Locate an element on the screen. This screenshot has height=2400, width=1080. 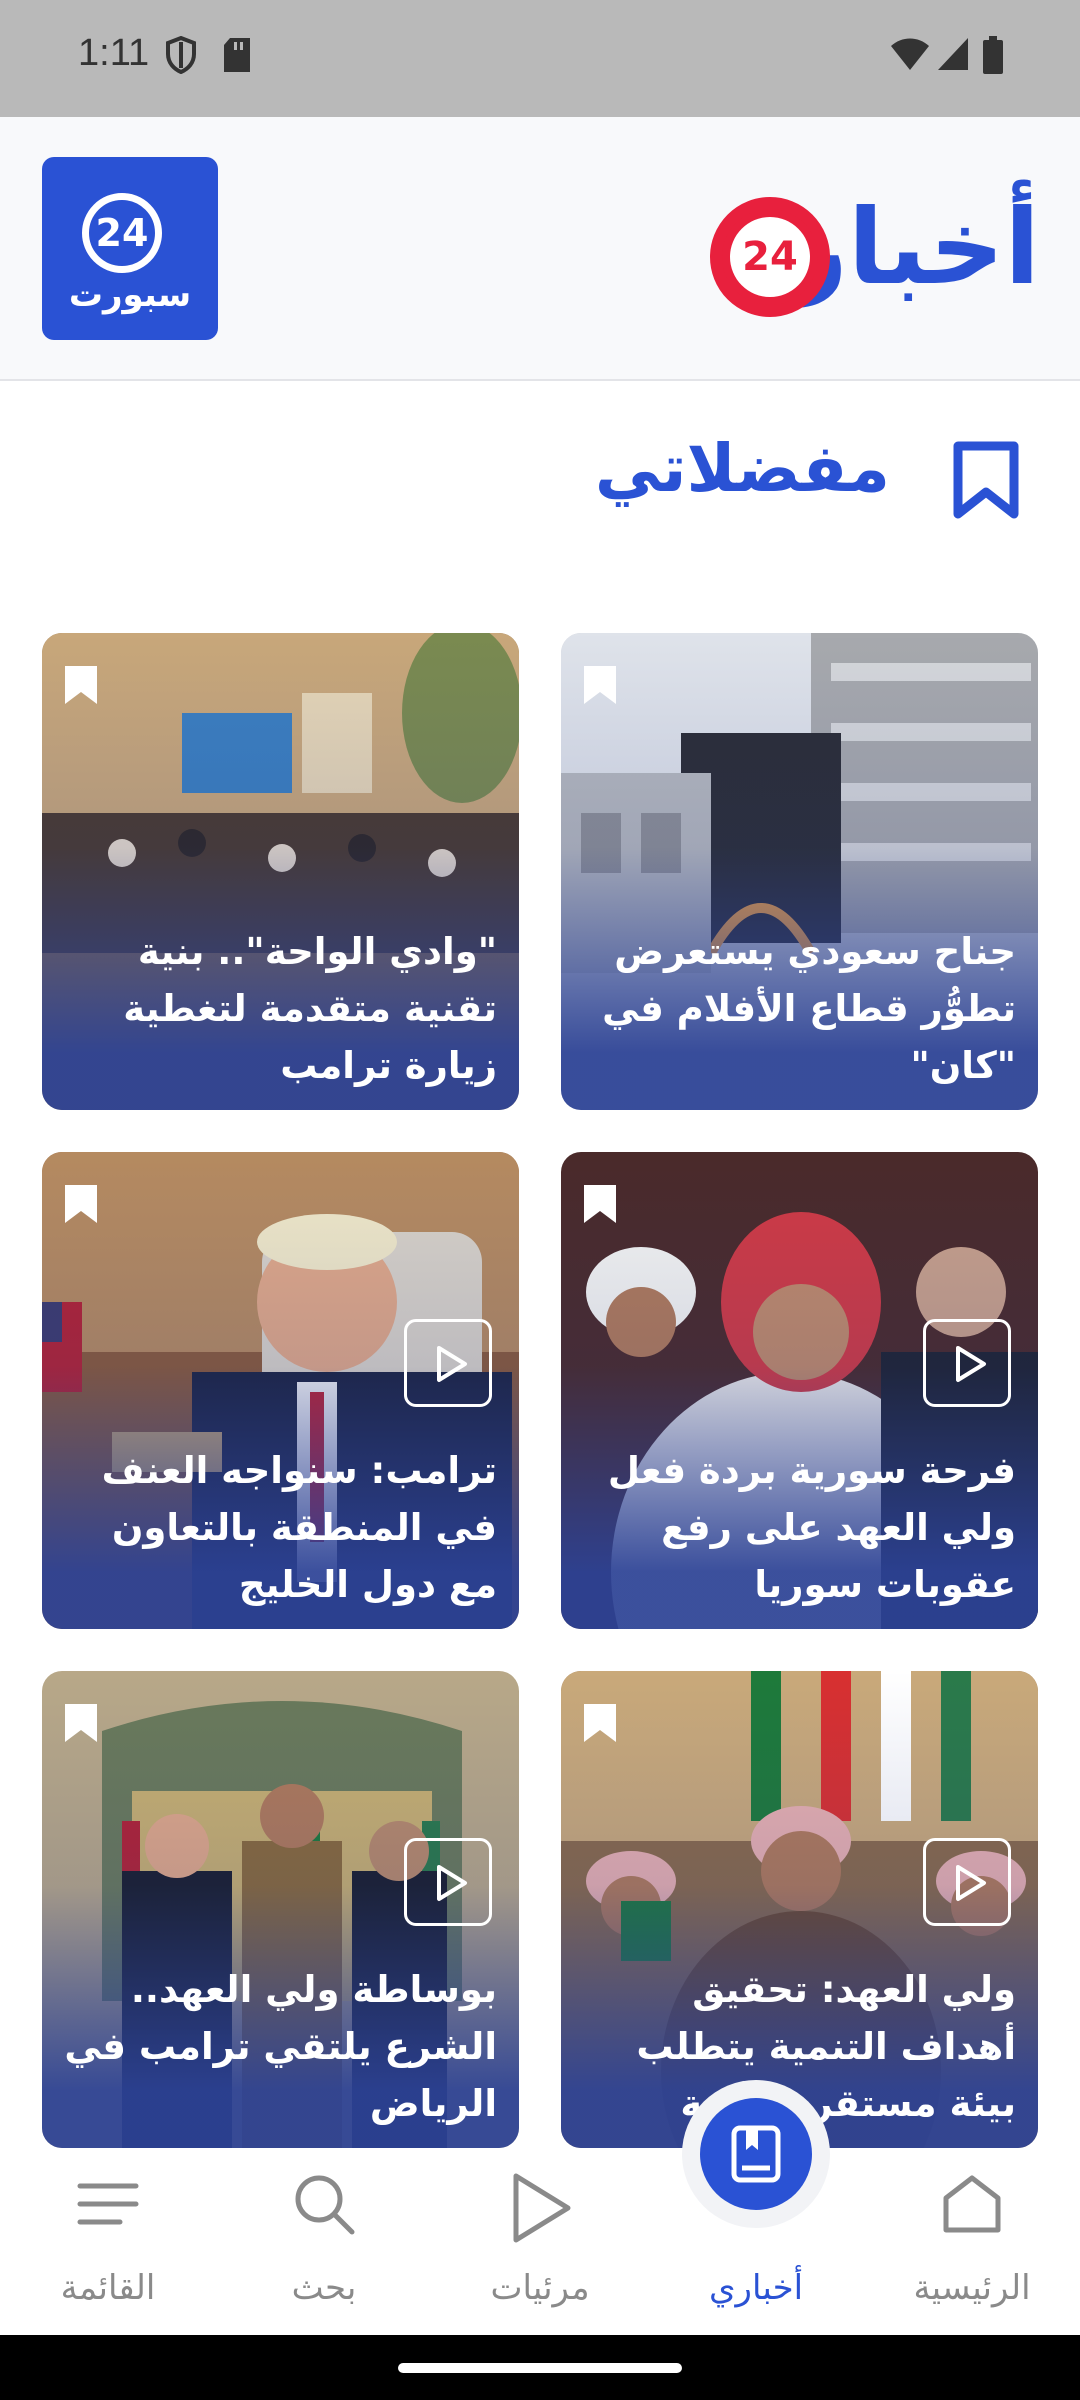
nav-label: أخباري is located at coordinates (756, 2288).